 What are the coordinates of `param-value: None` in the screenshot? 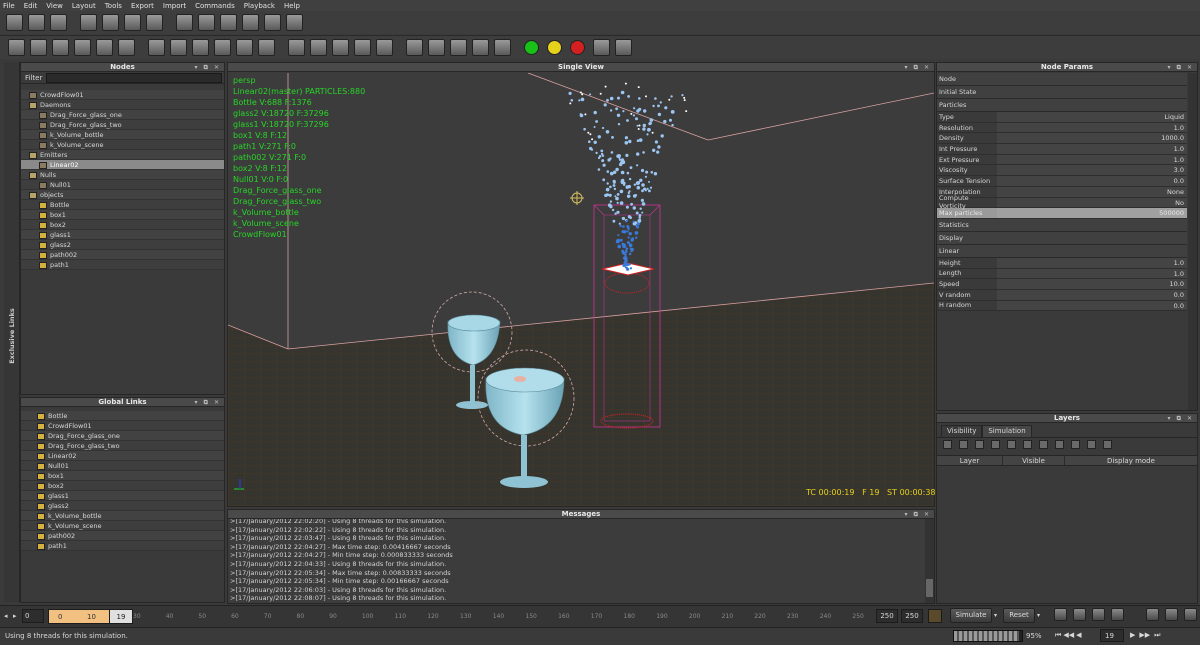 It's located at (1092, 191).